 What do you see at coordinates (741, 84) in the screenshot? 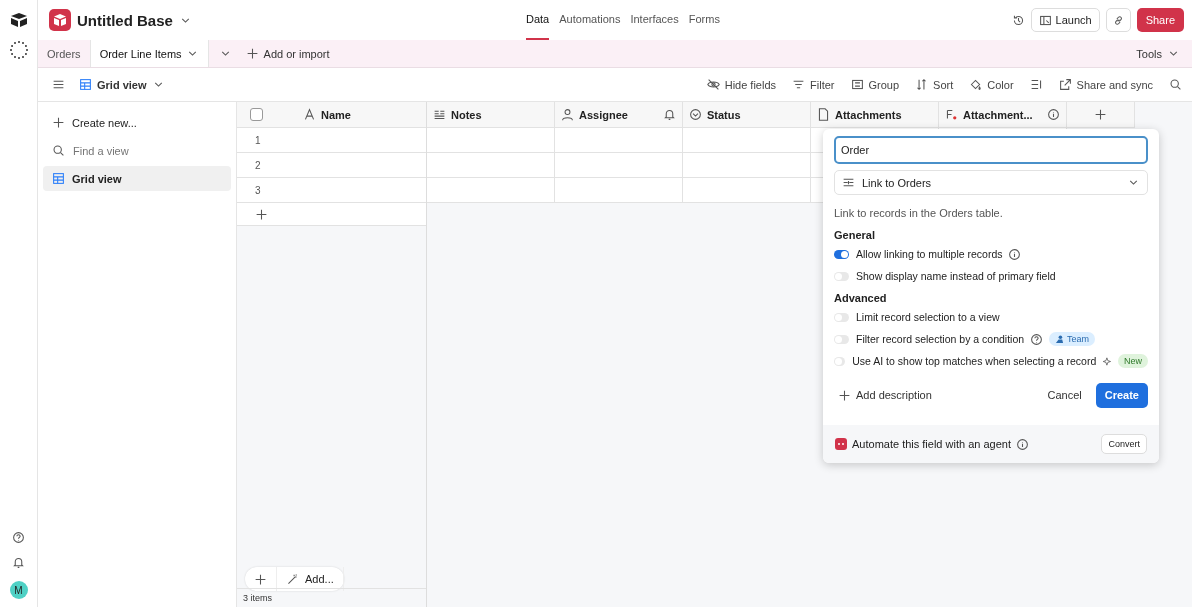
I see `toolbar-button: Hide fields` at bounding box center [741, 84].